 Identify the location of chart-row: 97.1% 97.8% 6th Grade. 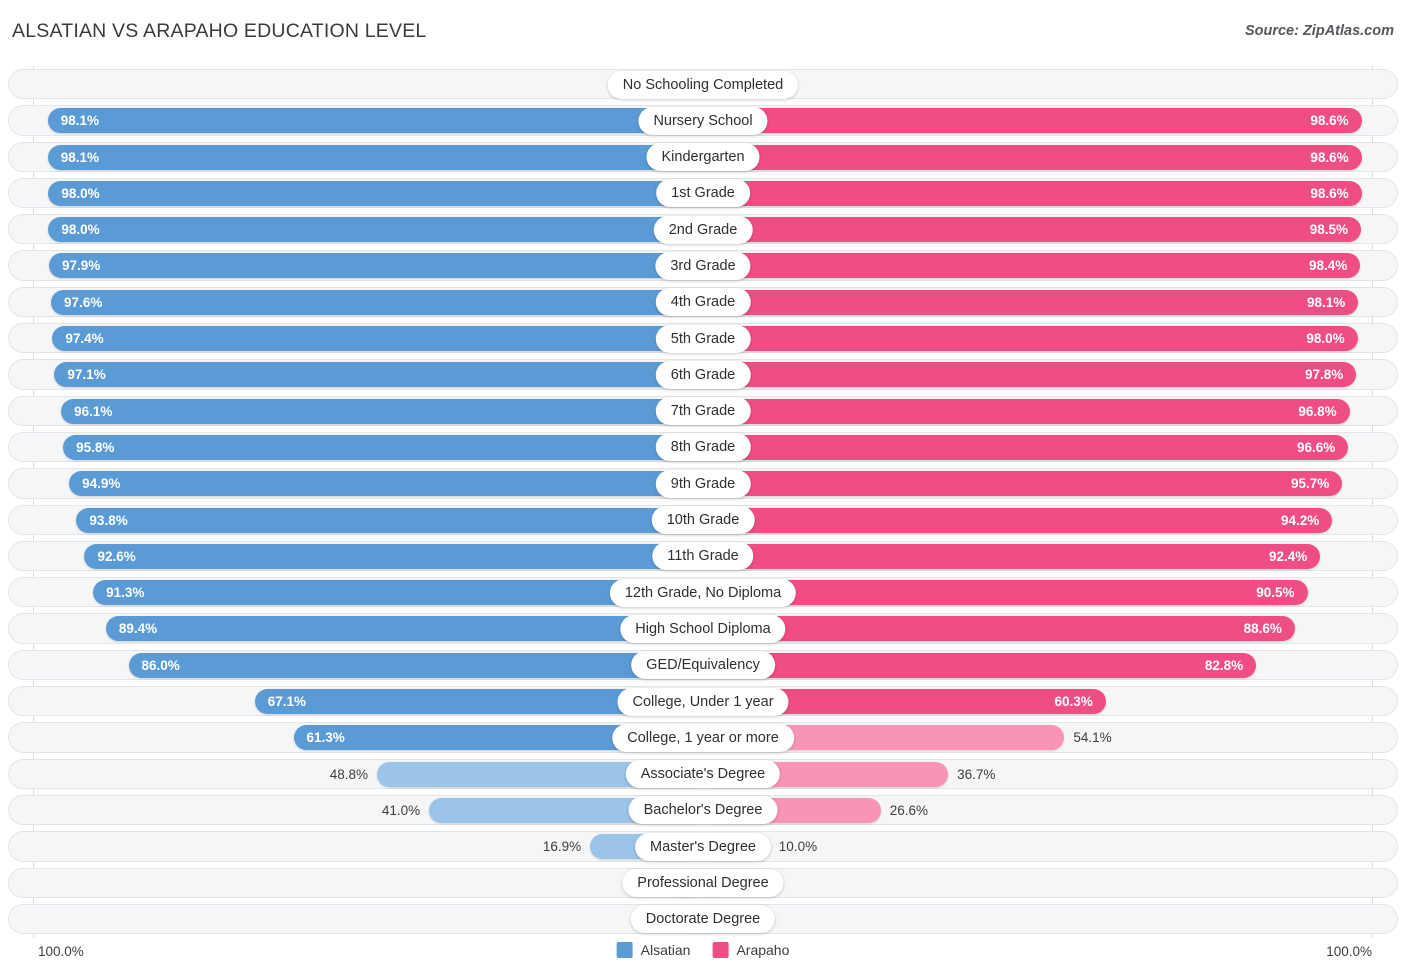
(703, 374).